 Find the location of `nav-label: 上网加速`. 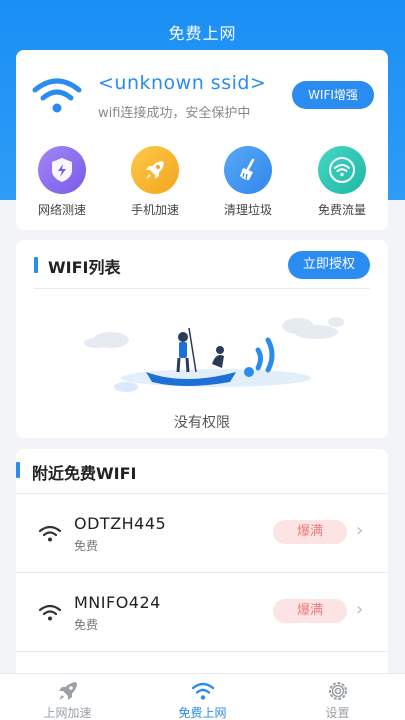

nav-label: 上网加速 is located at coordinates (67, 713).